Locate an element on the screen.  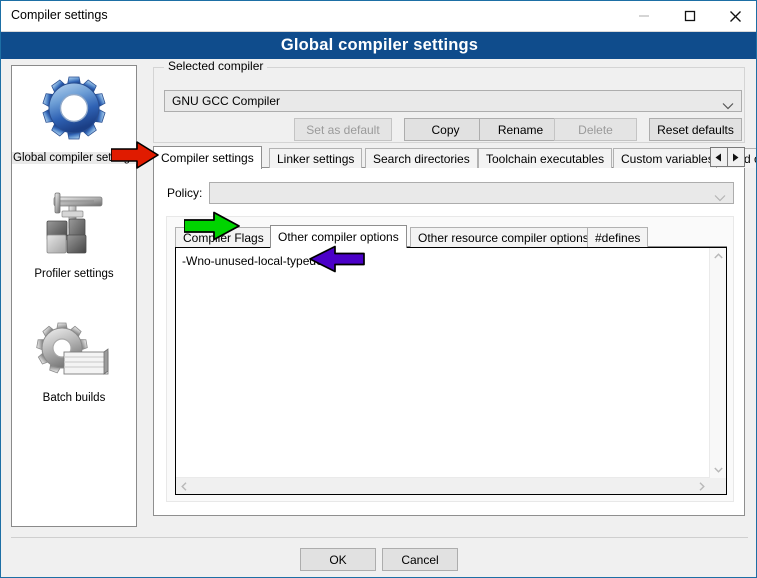
minimize-icon is located at coordinates (643, 16).